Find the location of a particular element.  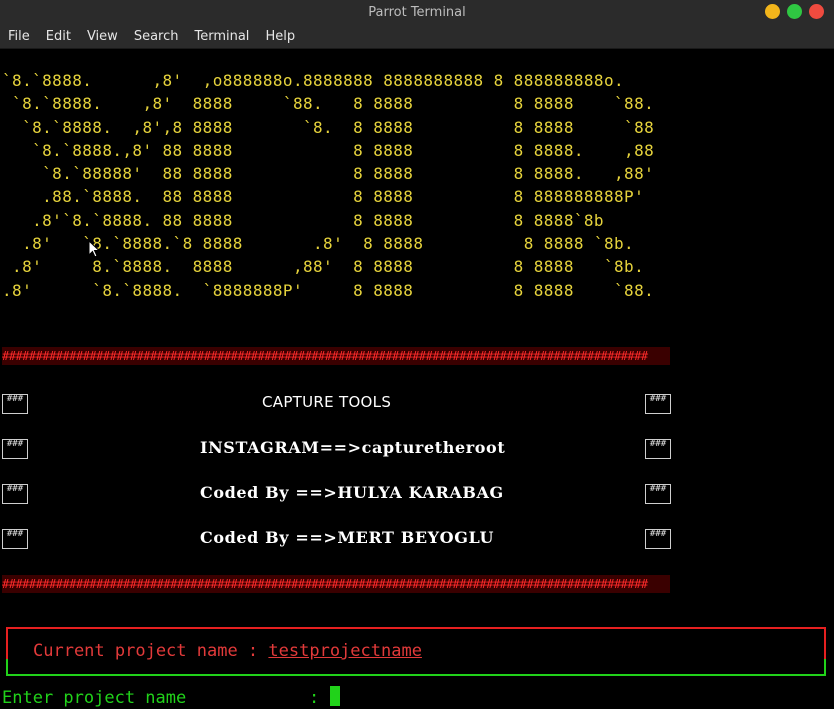

current-project-line: Current project name : testprojectname is located at coordinates (227, 651).